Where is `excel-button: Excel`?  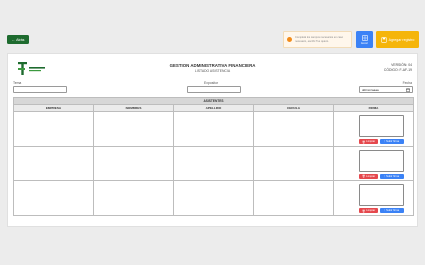 excel-button: Excel is located at coordinates (364, 39).